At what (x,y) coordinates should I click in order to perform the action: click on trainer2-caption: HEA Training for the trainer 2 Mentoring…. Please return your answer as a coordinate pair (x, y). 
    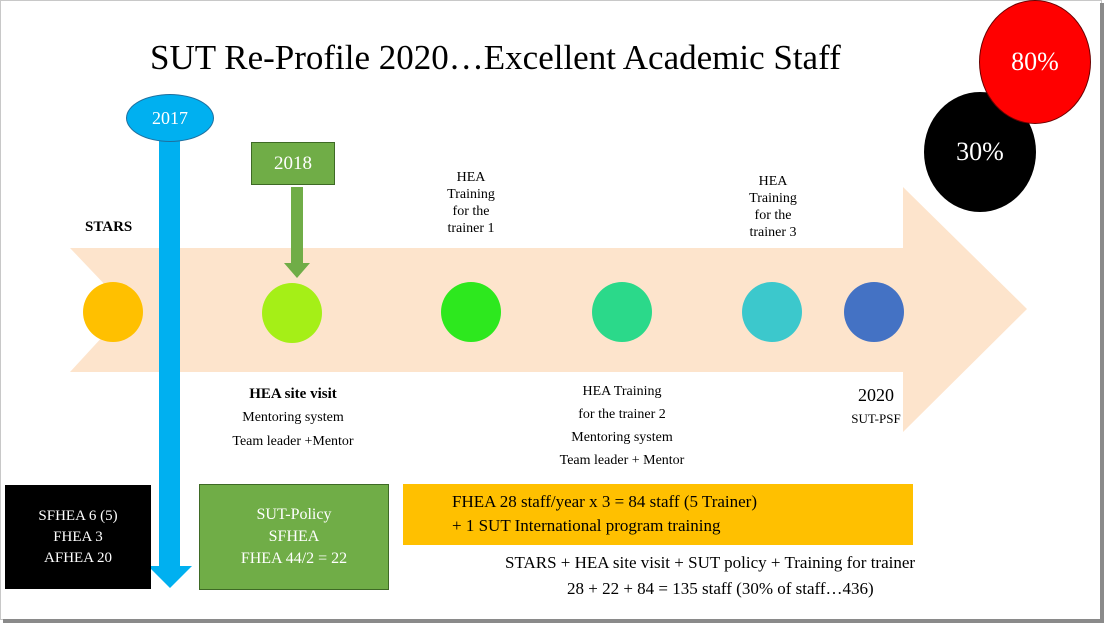
    Looking at the image, I should click on (622, 426).